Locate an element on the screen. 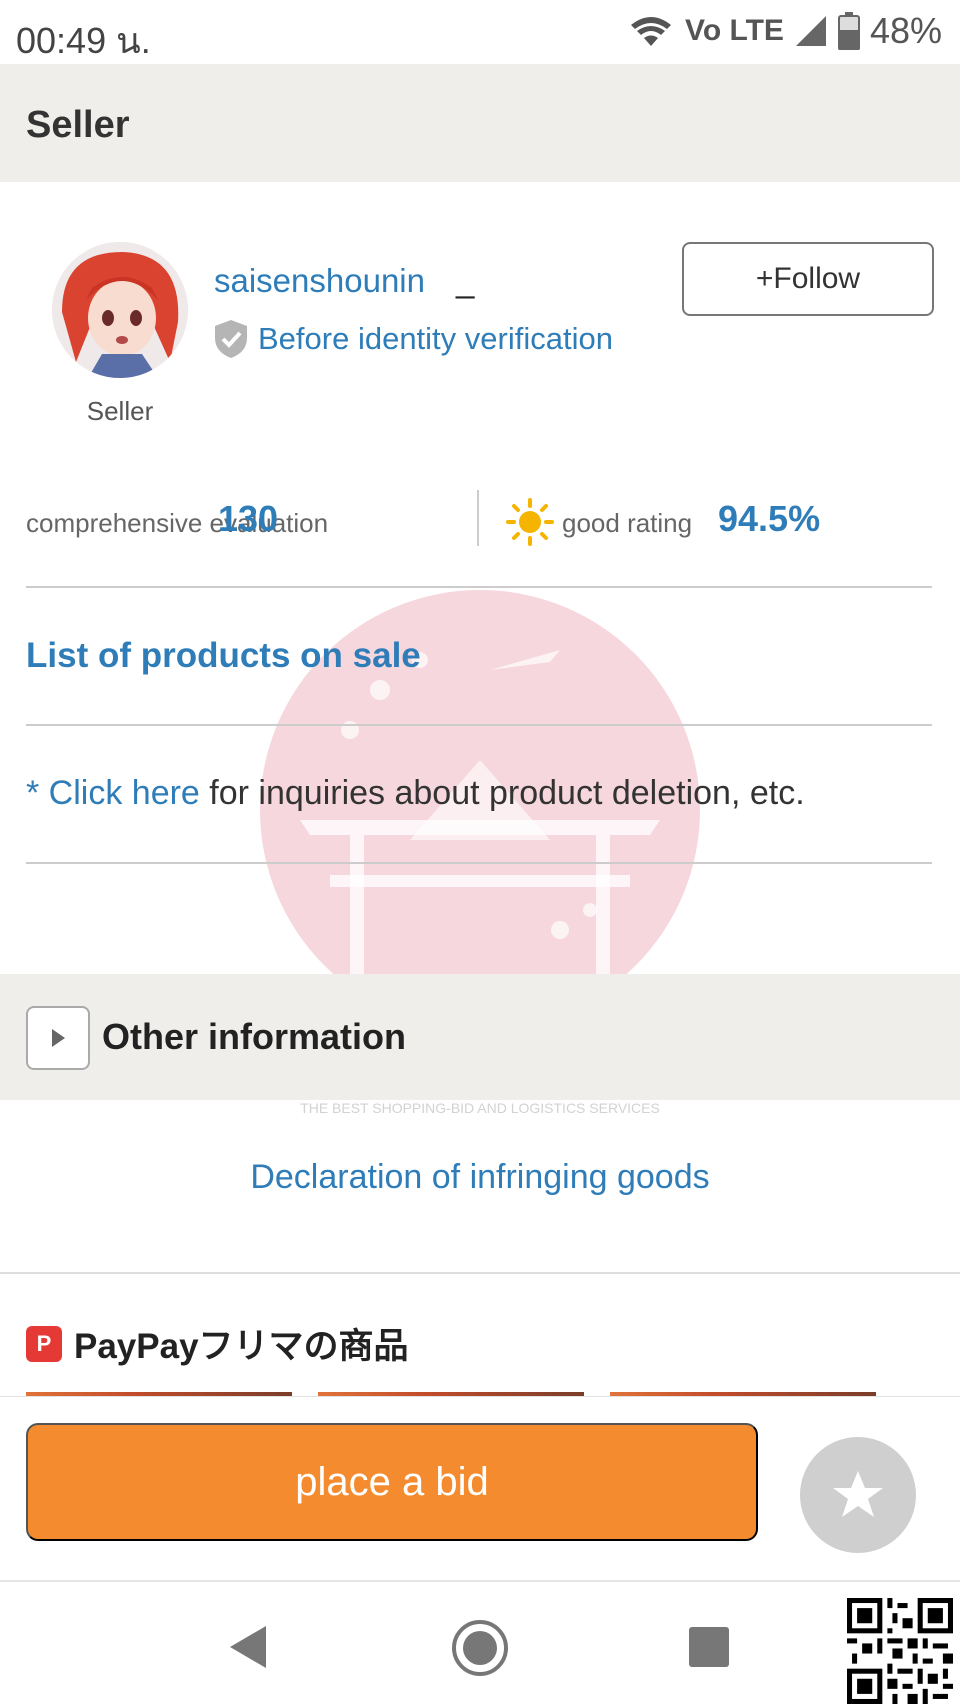 This screenshot has height=1706, width=960. back-icon is located at coordinates (248, 1647).